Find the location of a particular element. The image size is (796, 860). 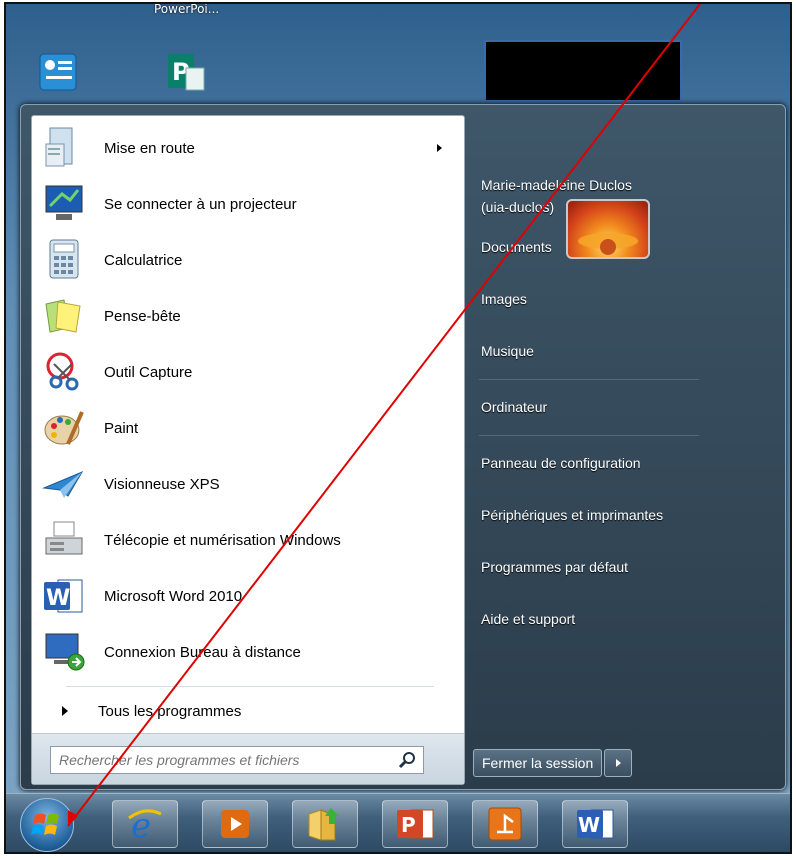

arrow-right-icon is located at coordinates (618, 763).